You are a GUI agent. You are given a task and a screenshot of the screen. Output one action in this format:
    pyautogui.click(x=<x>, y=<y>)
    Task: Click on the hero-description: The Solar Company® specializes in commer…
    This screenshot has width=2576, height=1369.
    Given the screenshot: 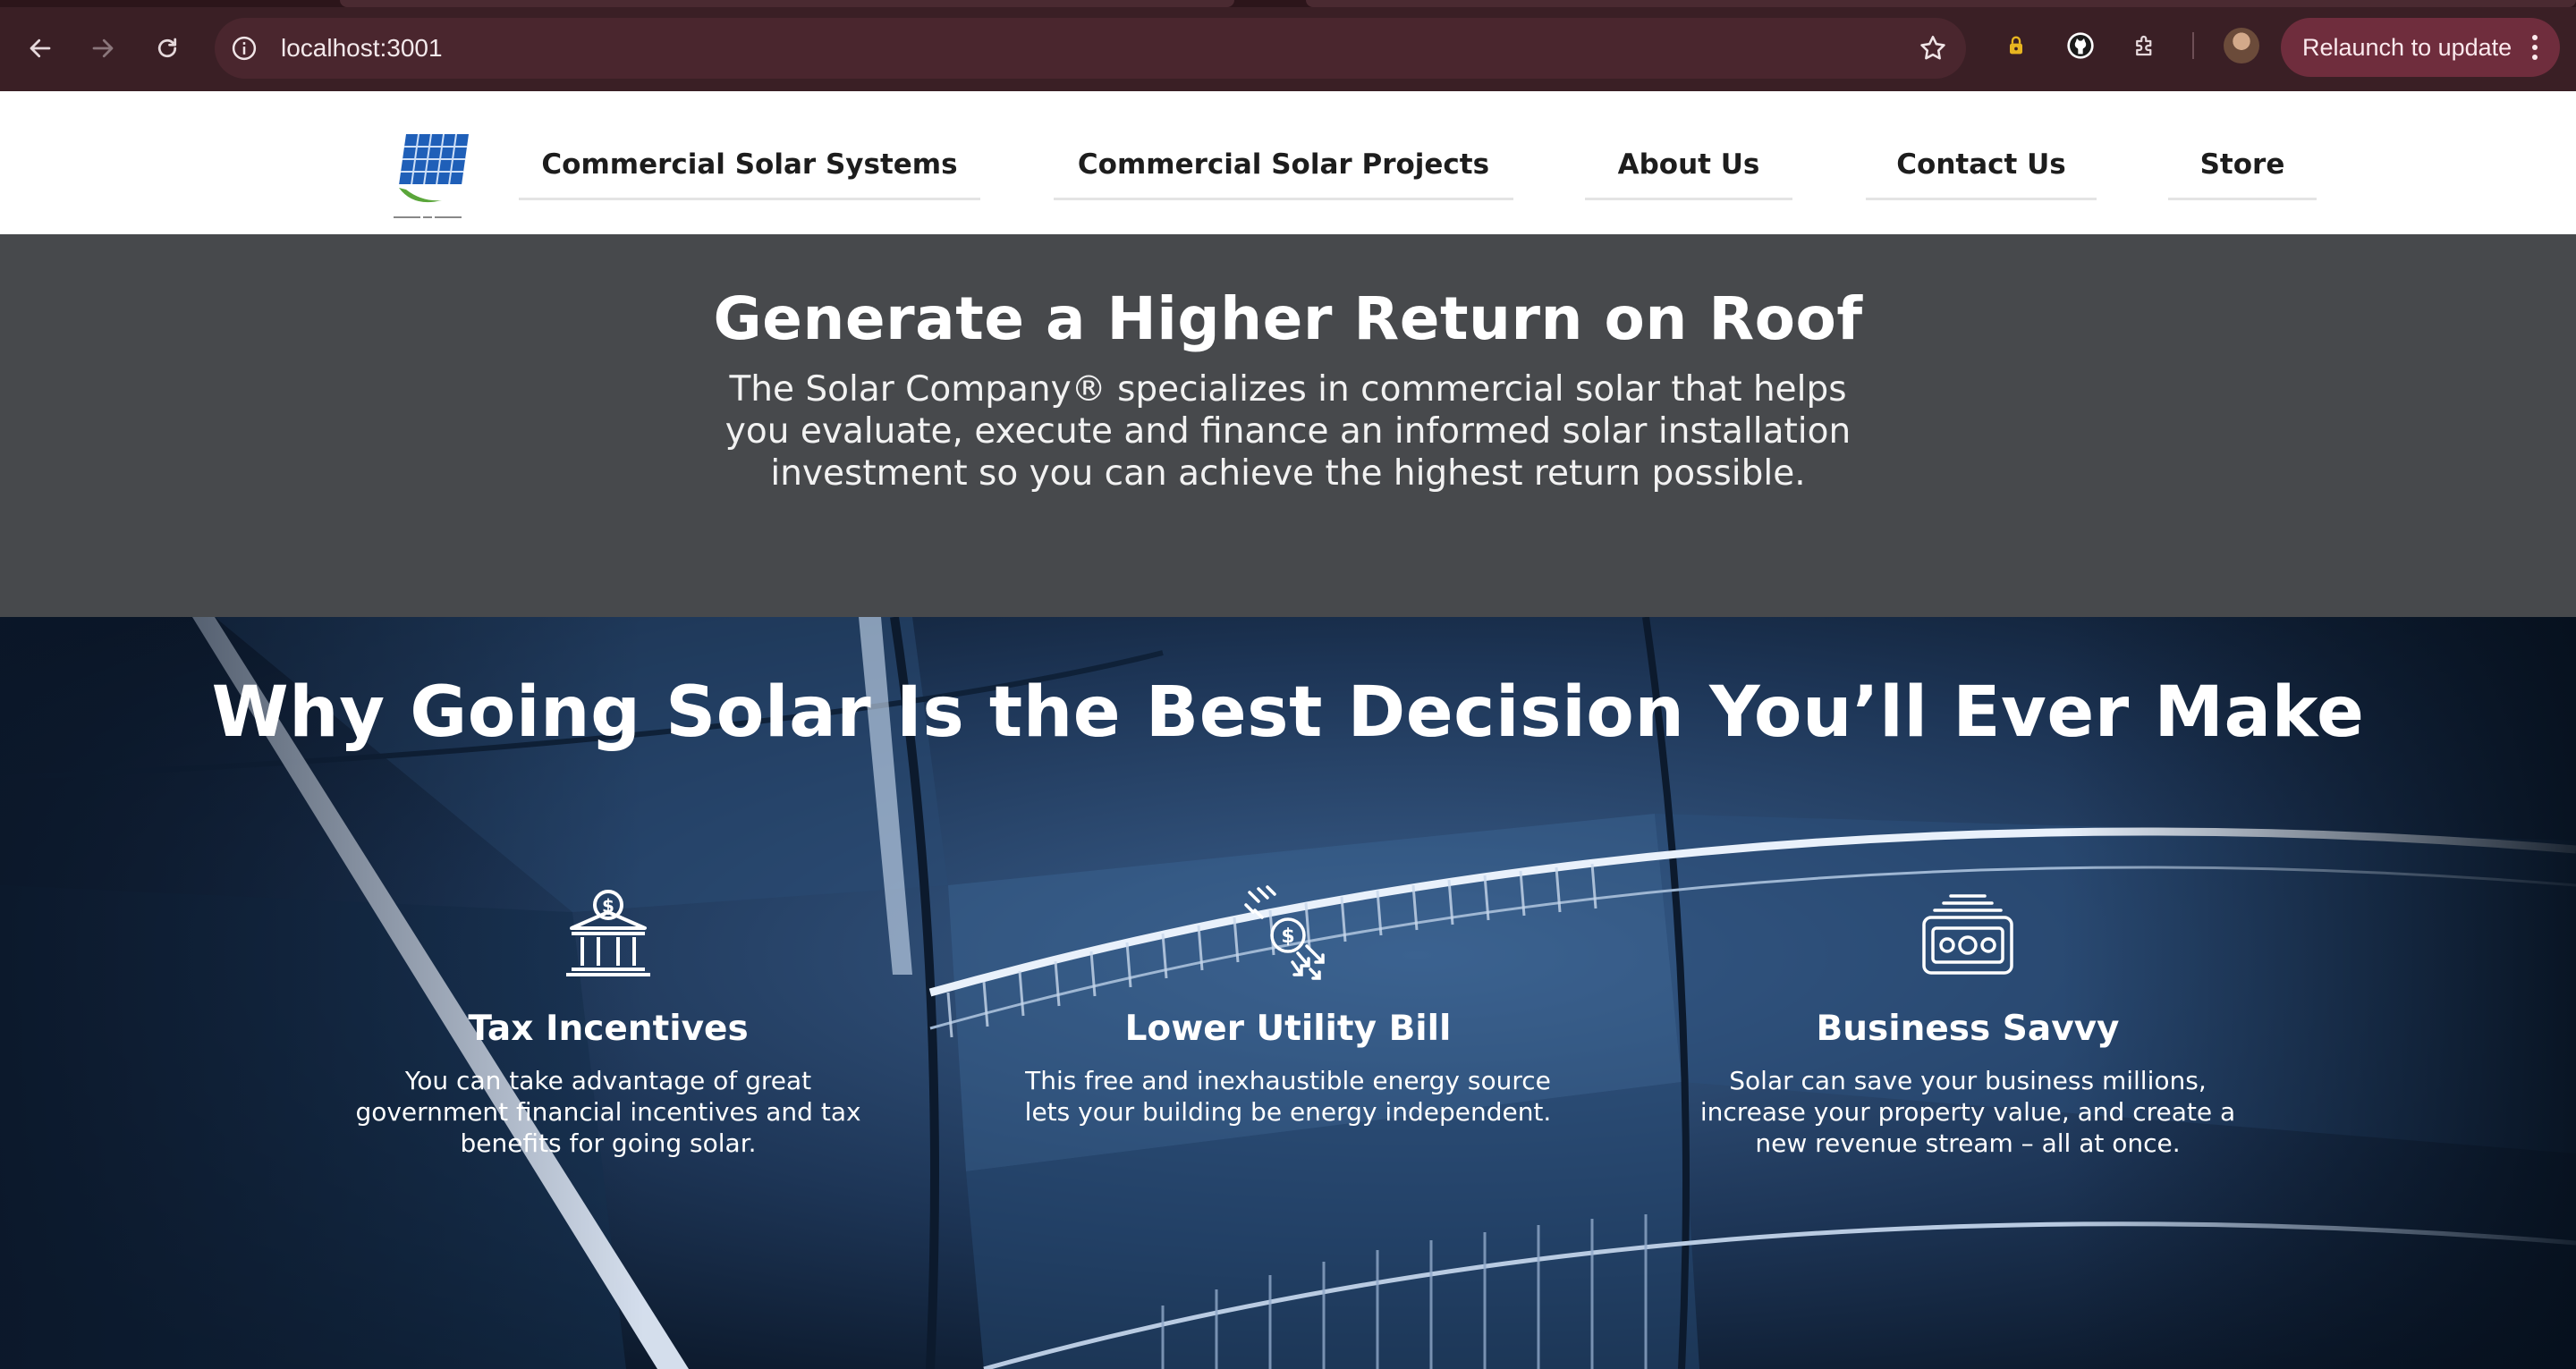 What is the action you would take?
    pyautogui.click(x=1288, y=432)
    